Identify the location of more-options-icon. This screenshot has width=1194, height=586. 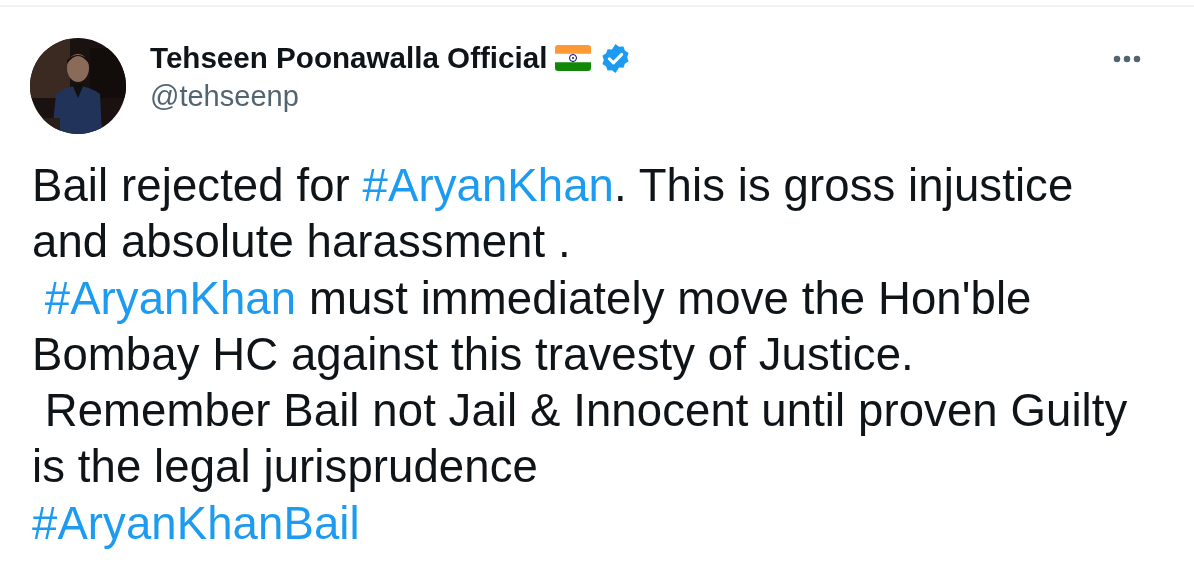
(1127, 59).